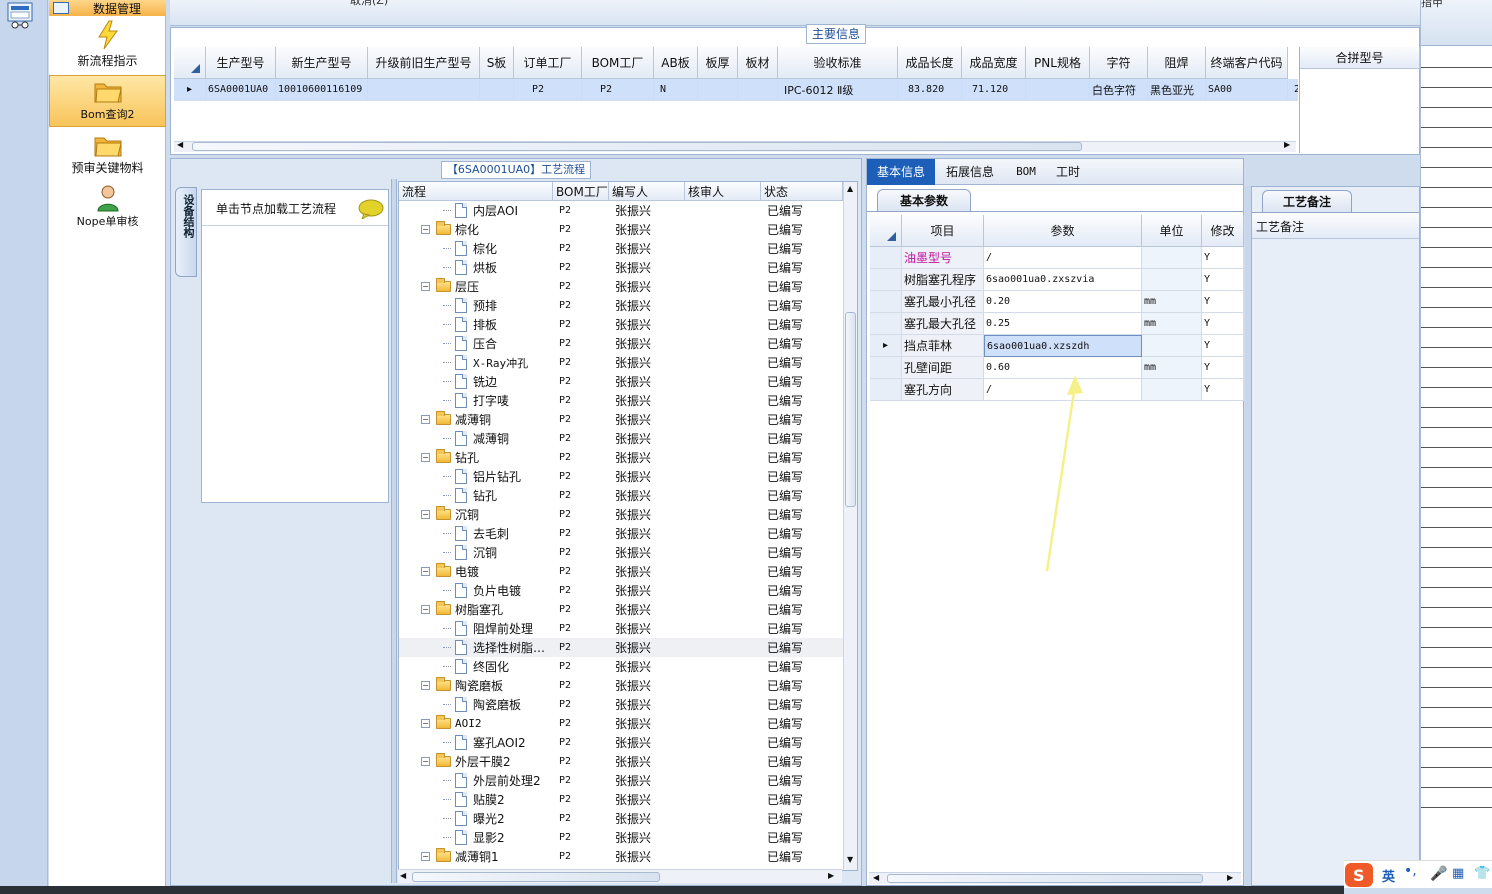  I want to click on cancel-menu-item: 取消(Z), so click(369, 4).